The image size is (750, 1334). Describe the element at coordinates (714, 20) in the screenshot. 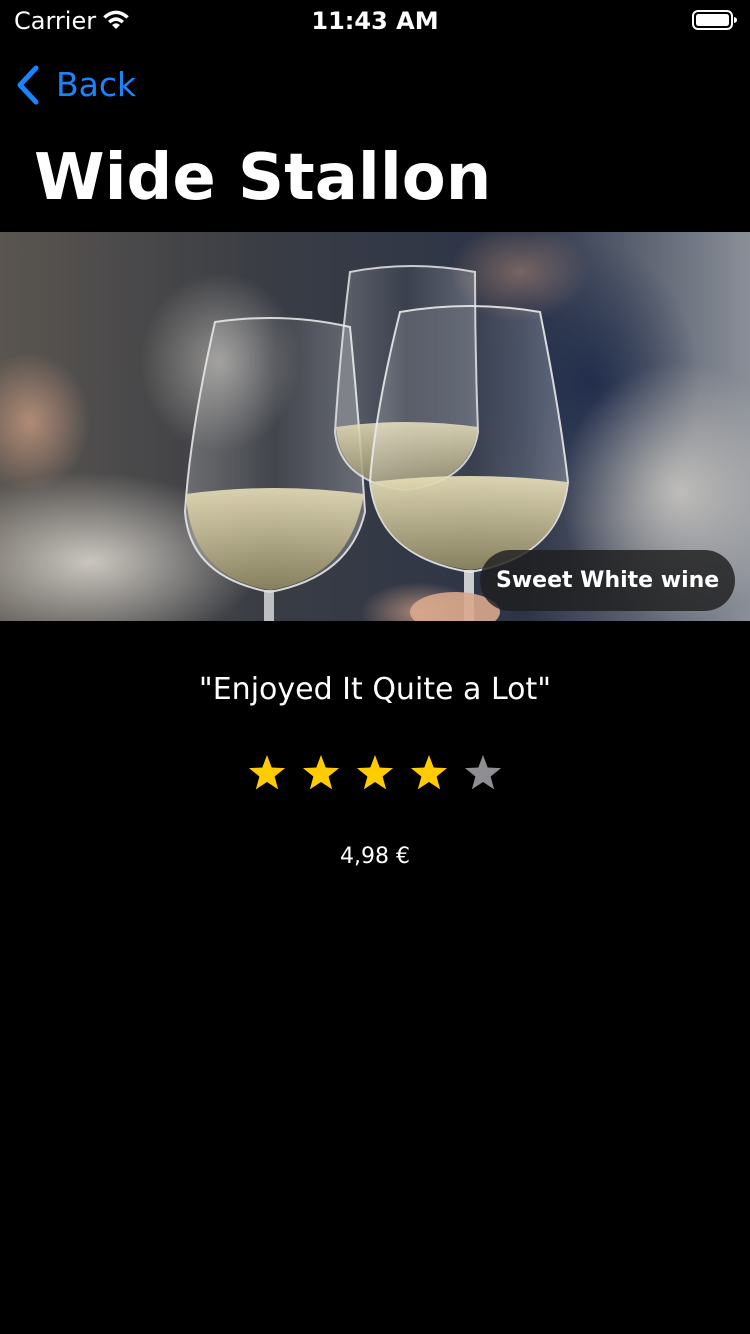

I see `battery-icon` at that location.